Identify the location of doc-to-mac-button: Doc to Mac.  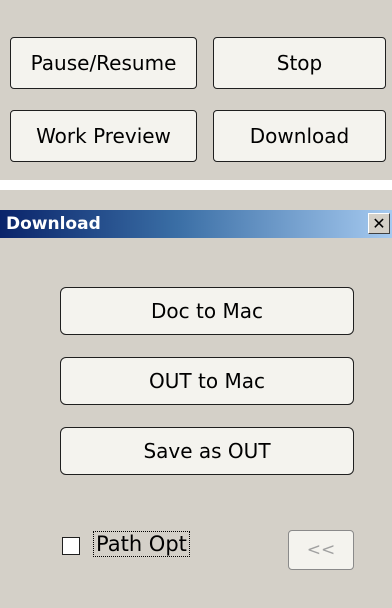
(207, 311).